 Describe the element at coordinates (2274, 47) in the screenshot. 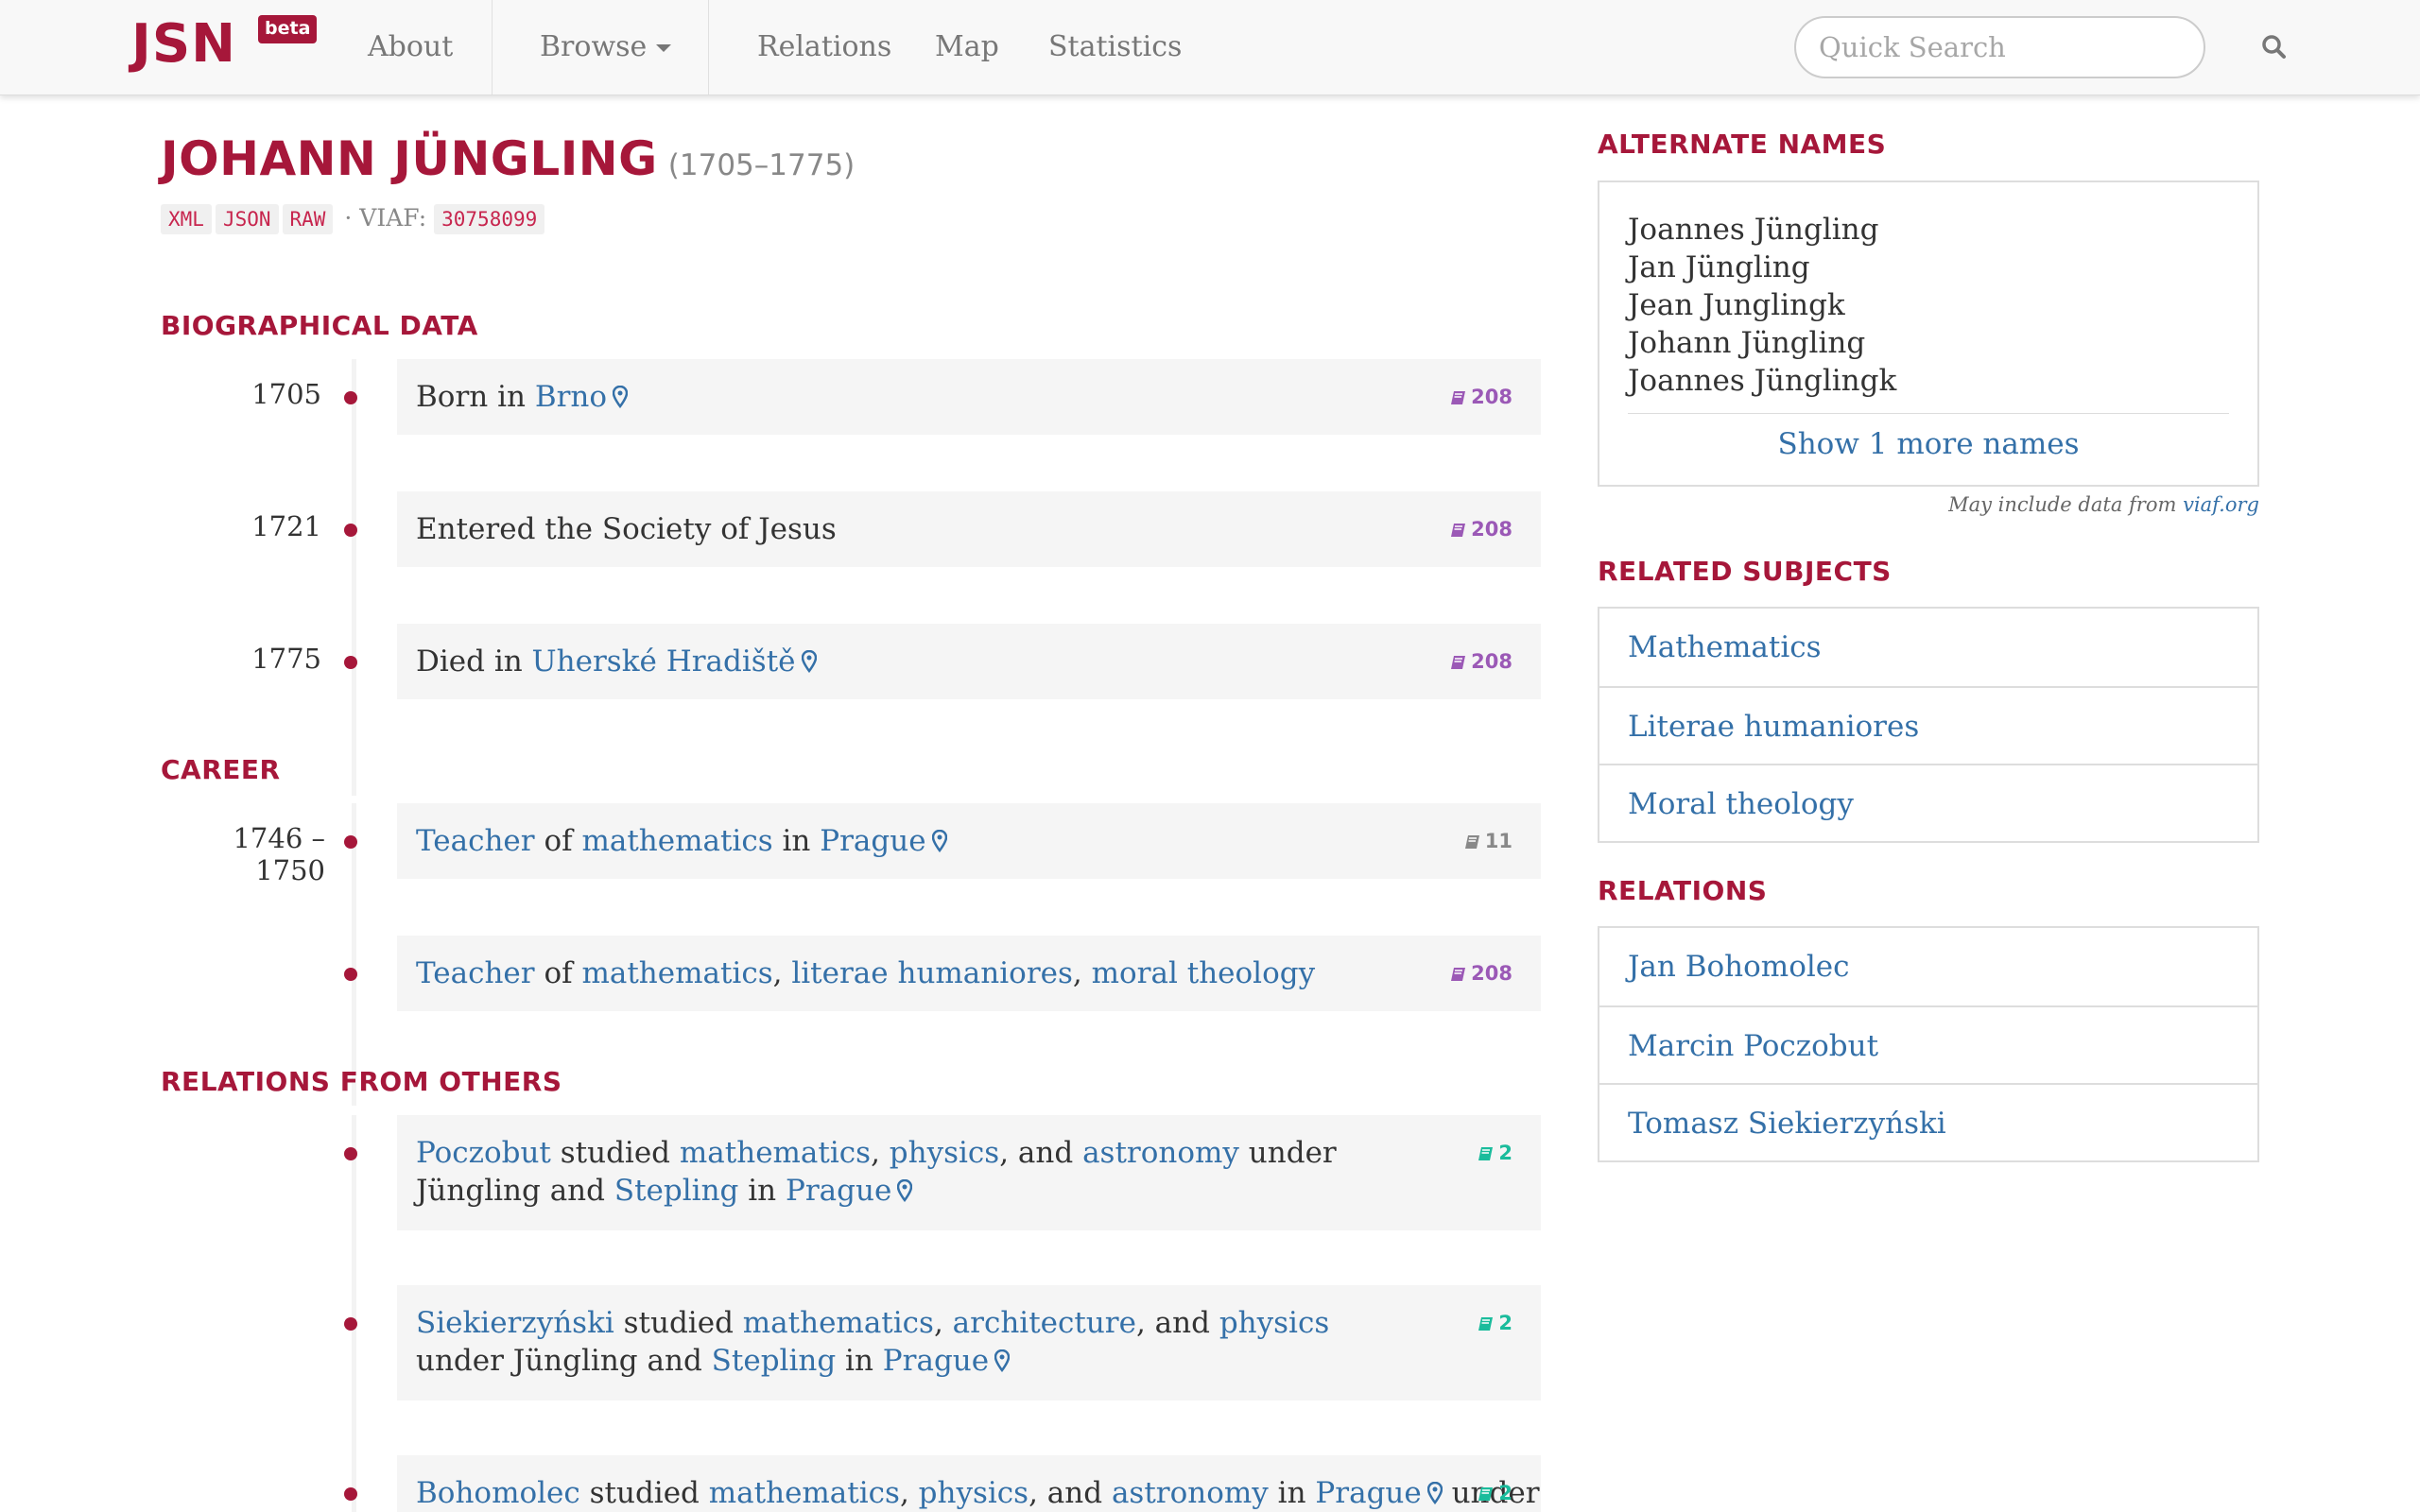

I see `search-icon` at that location.